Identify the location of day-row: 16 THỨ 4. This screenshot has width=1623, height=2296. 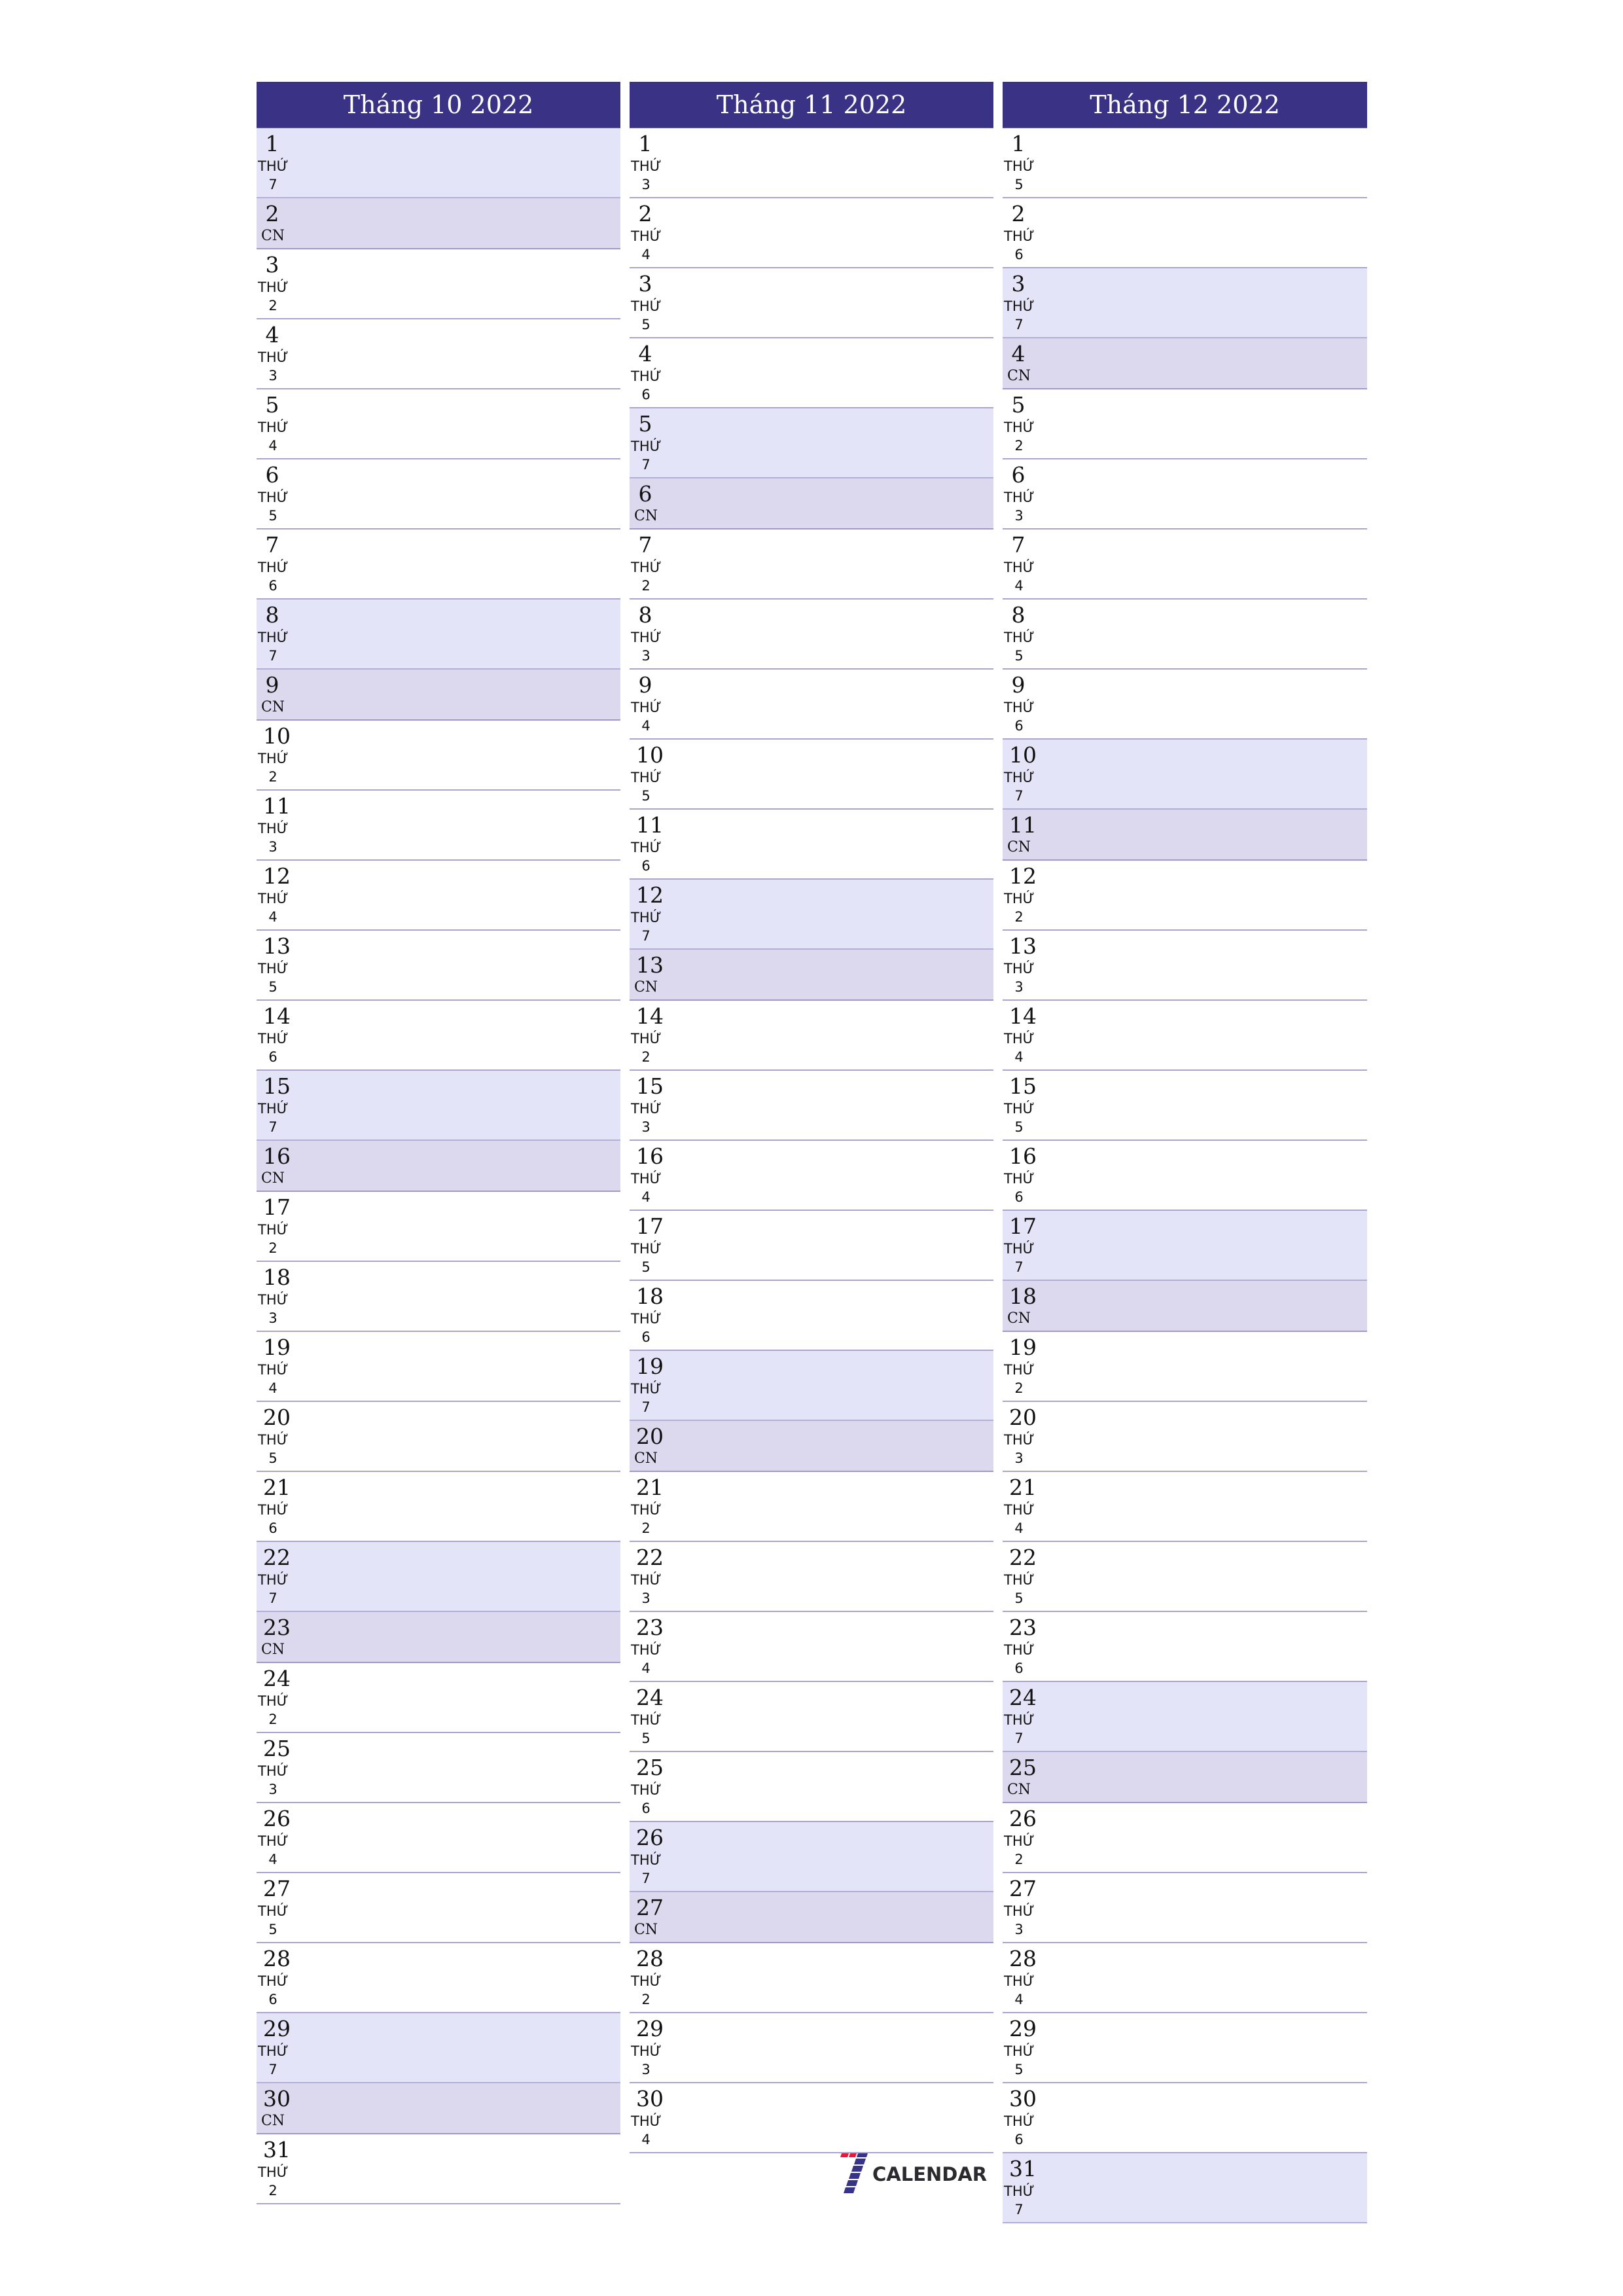
(811, 1176).